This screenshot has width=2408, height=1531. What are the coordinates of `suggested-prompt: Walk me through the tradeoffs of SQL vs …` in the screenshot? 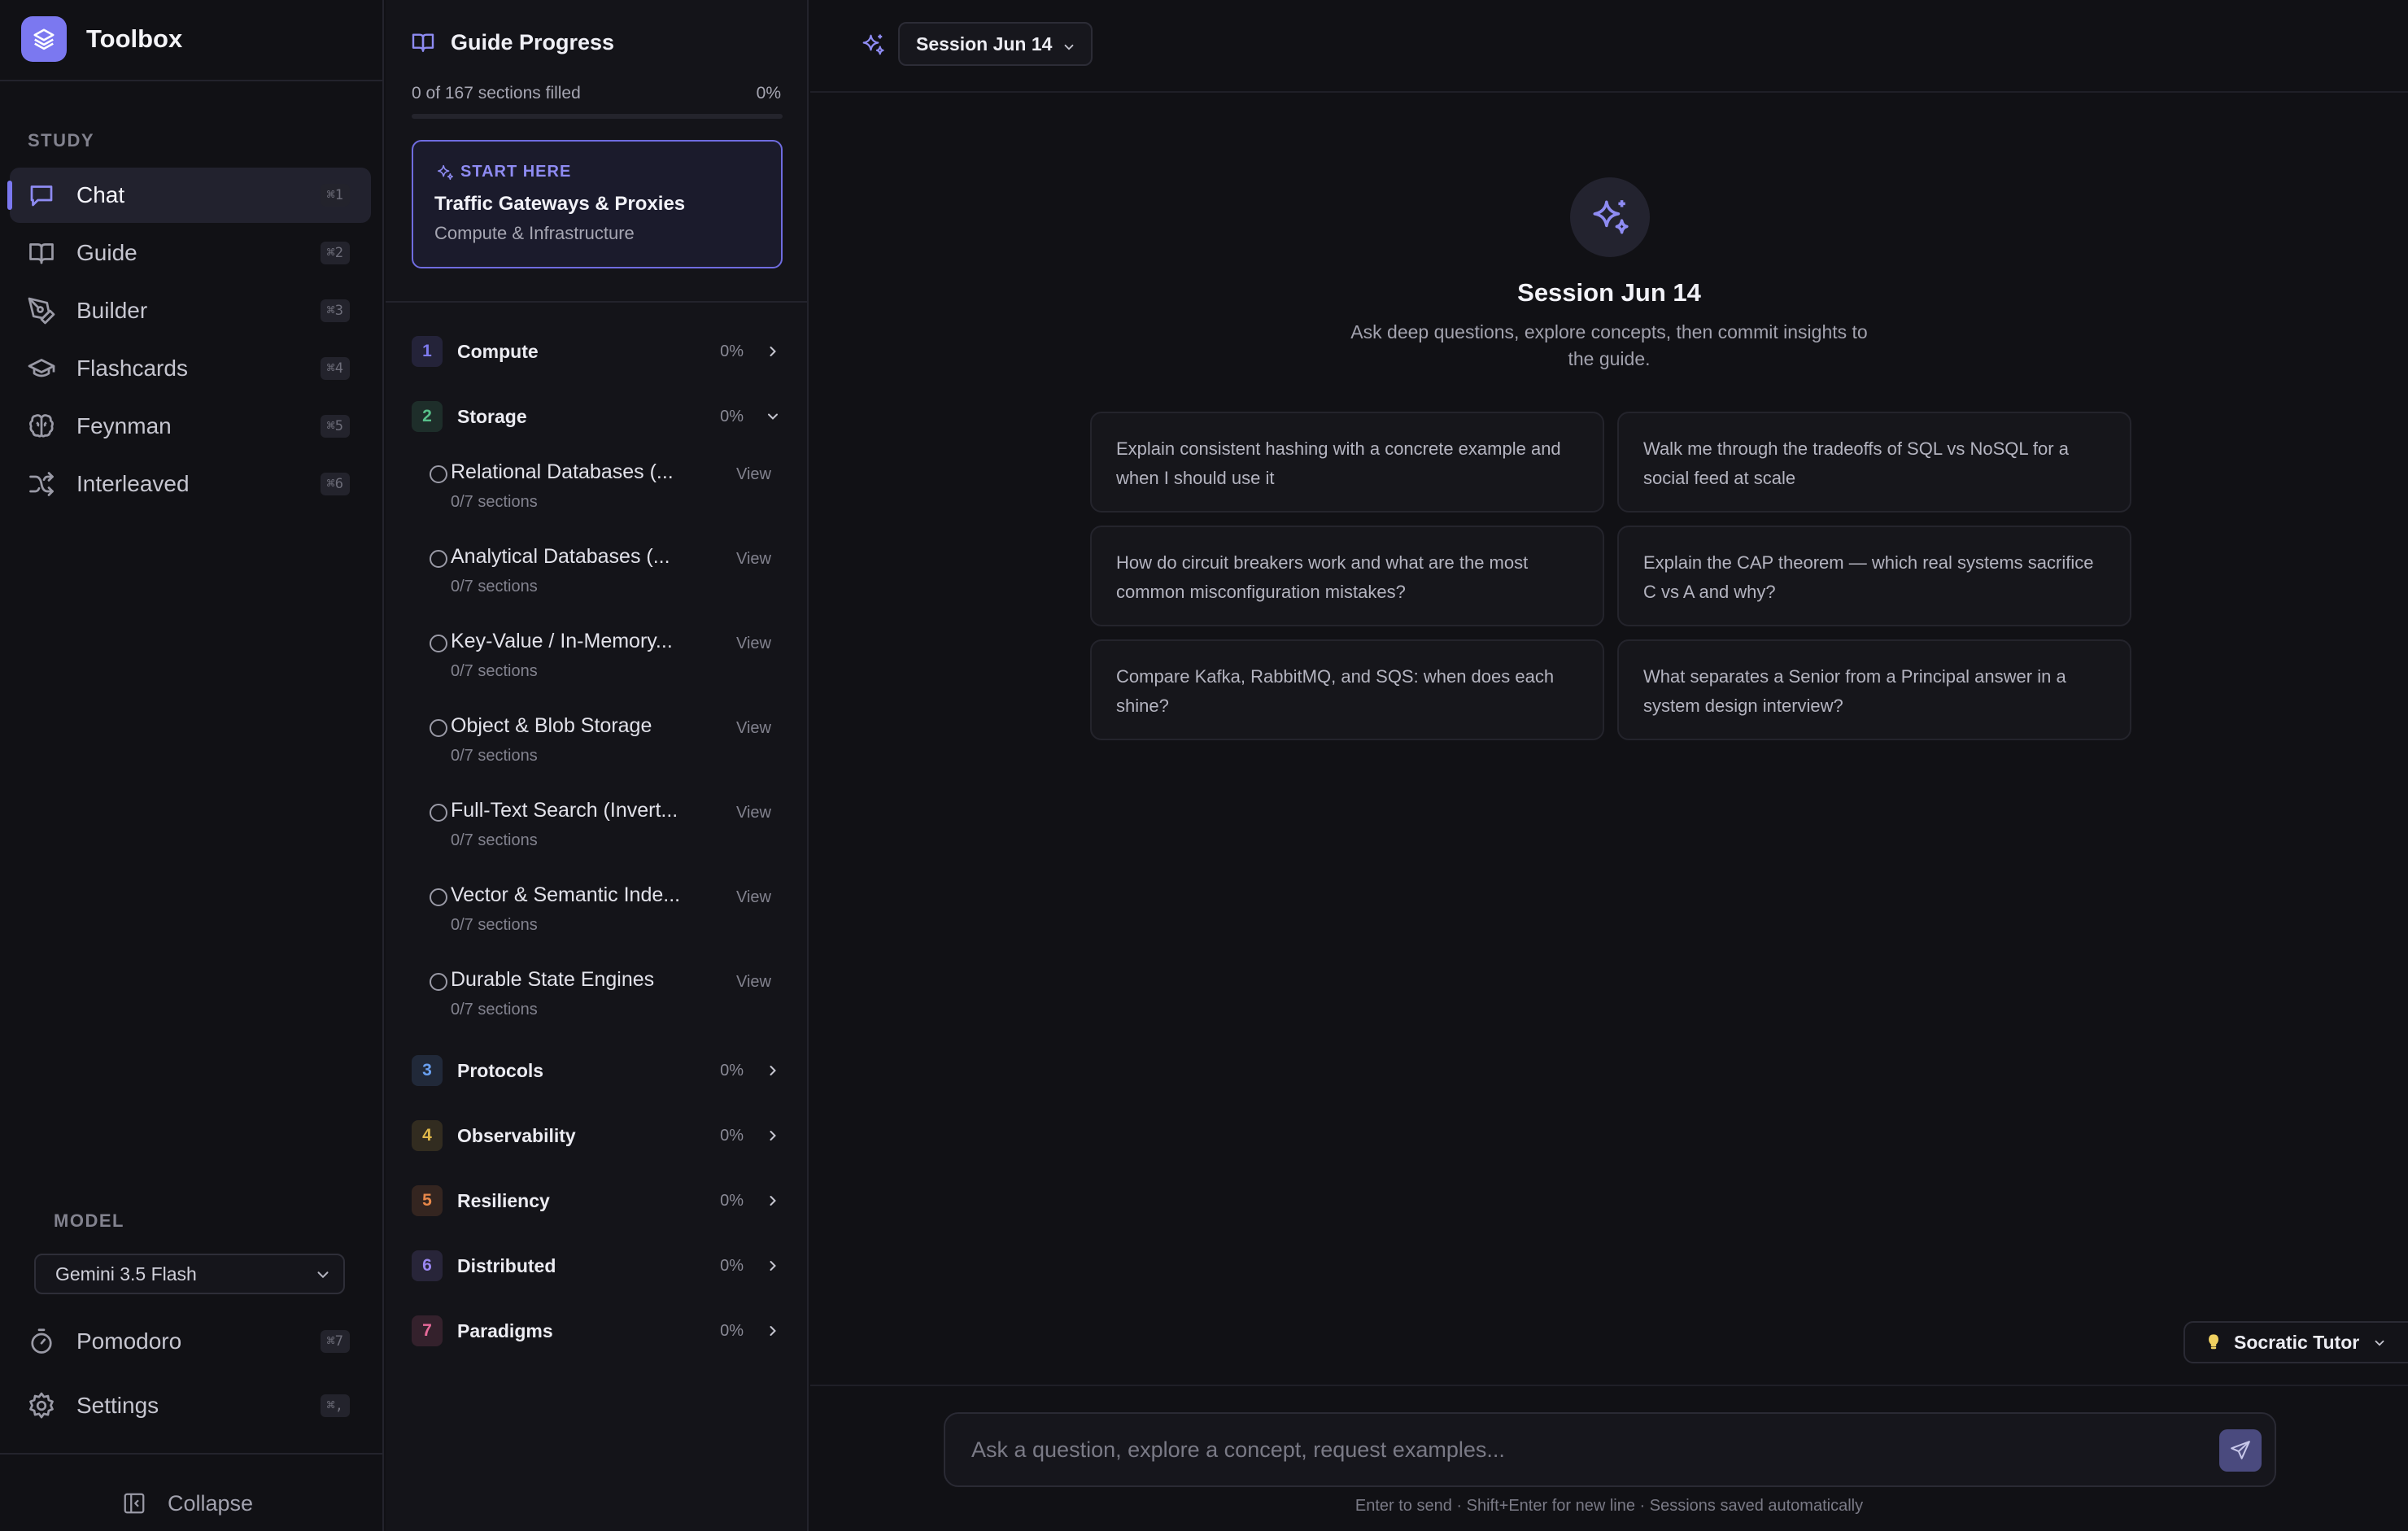 It's located at (1874, 463).